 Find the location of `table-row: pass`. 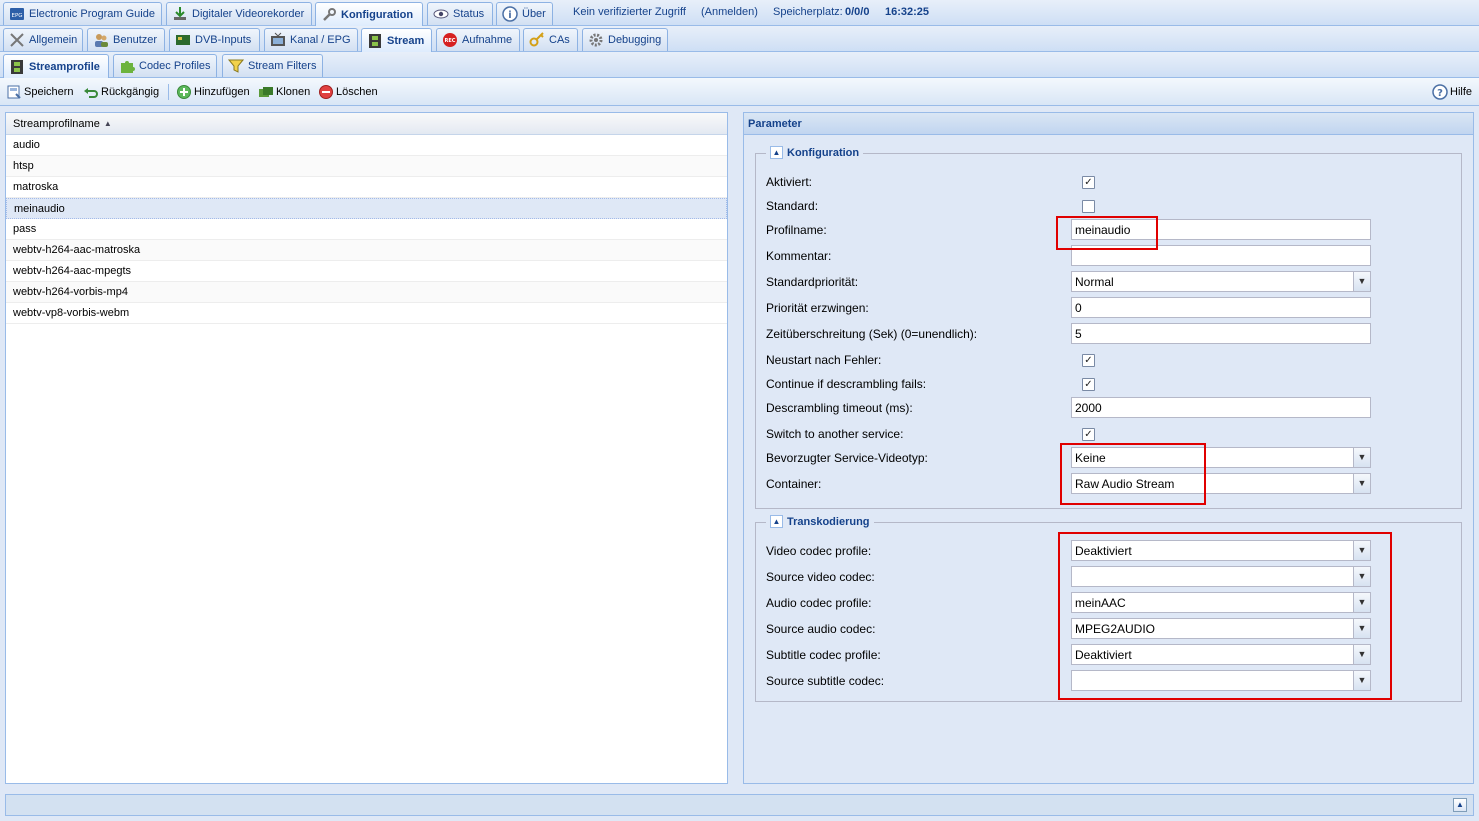

table-row: pass is located at coordinates (366, 229).